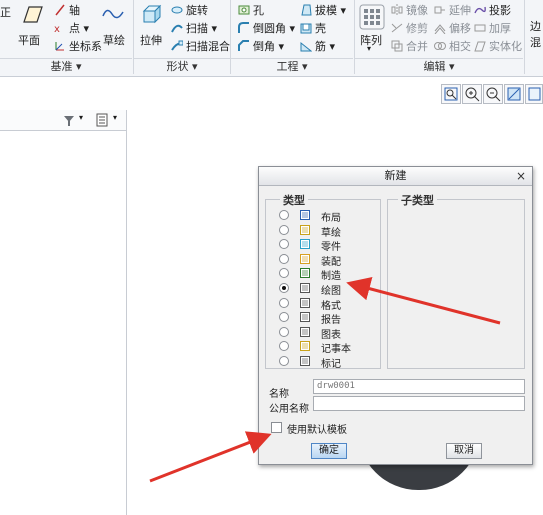 The width and height of the screenshot is (543, 515). I want to click on point-button: x点 ▾, so click(71, 28).